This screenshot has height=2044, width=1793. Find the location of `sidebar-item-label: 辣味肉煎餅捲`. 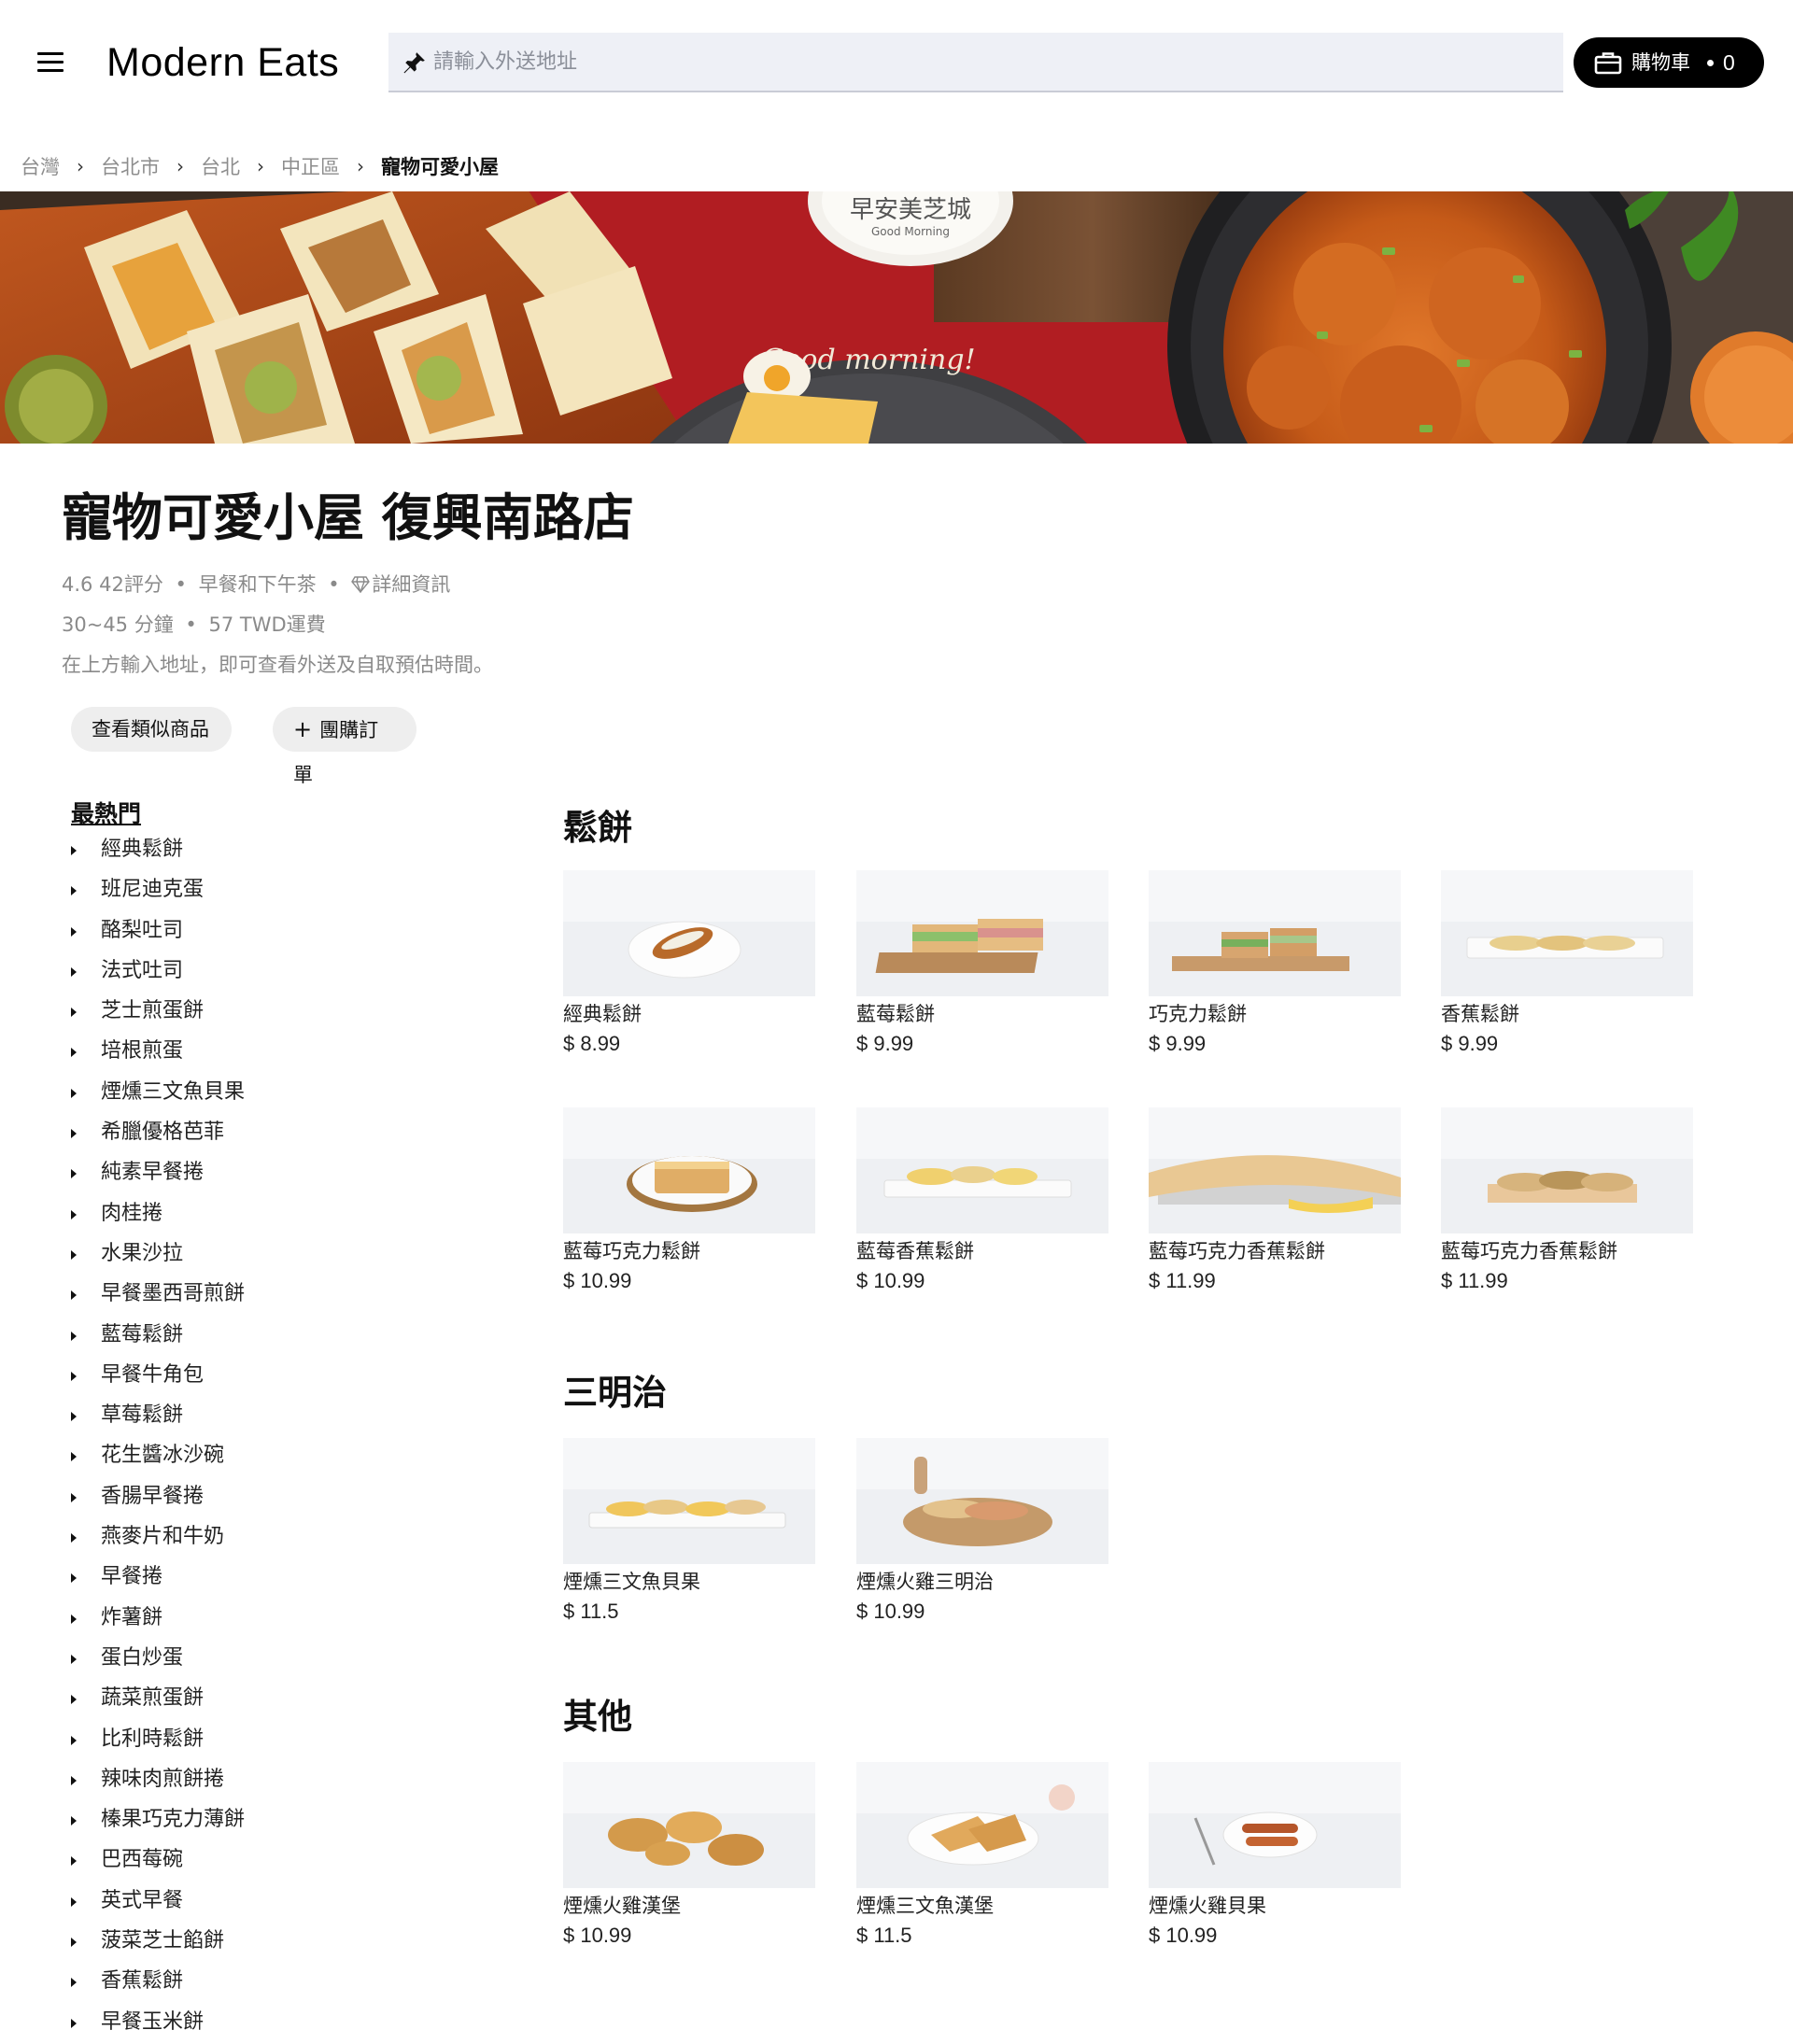

sidebar-item-label: 辣味肉煎餅捲 is located at coordinates (163, 1779).